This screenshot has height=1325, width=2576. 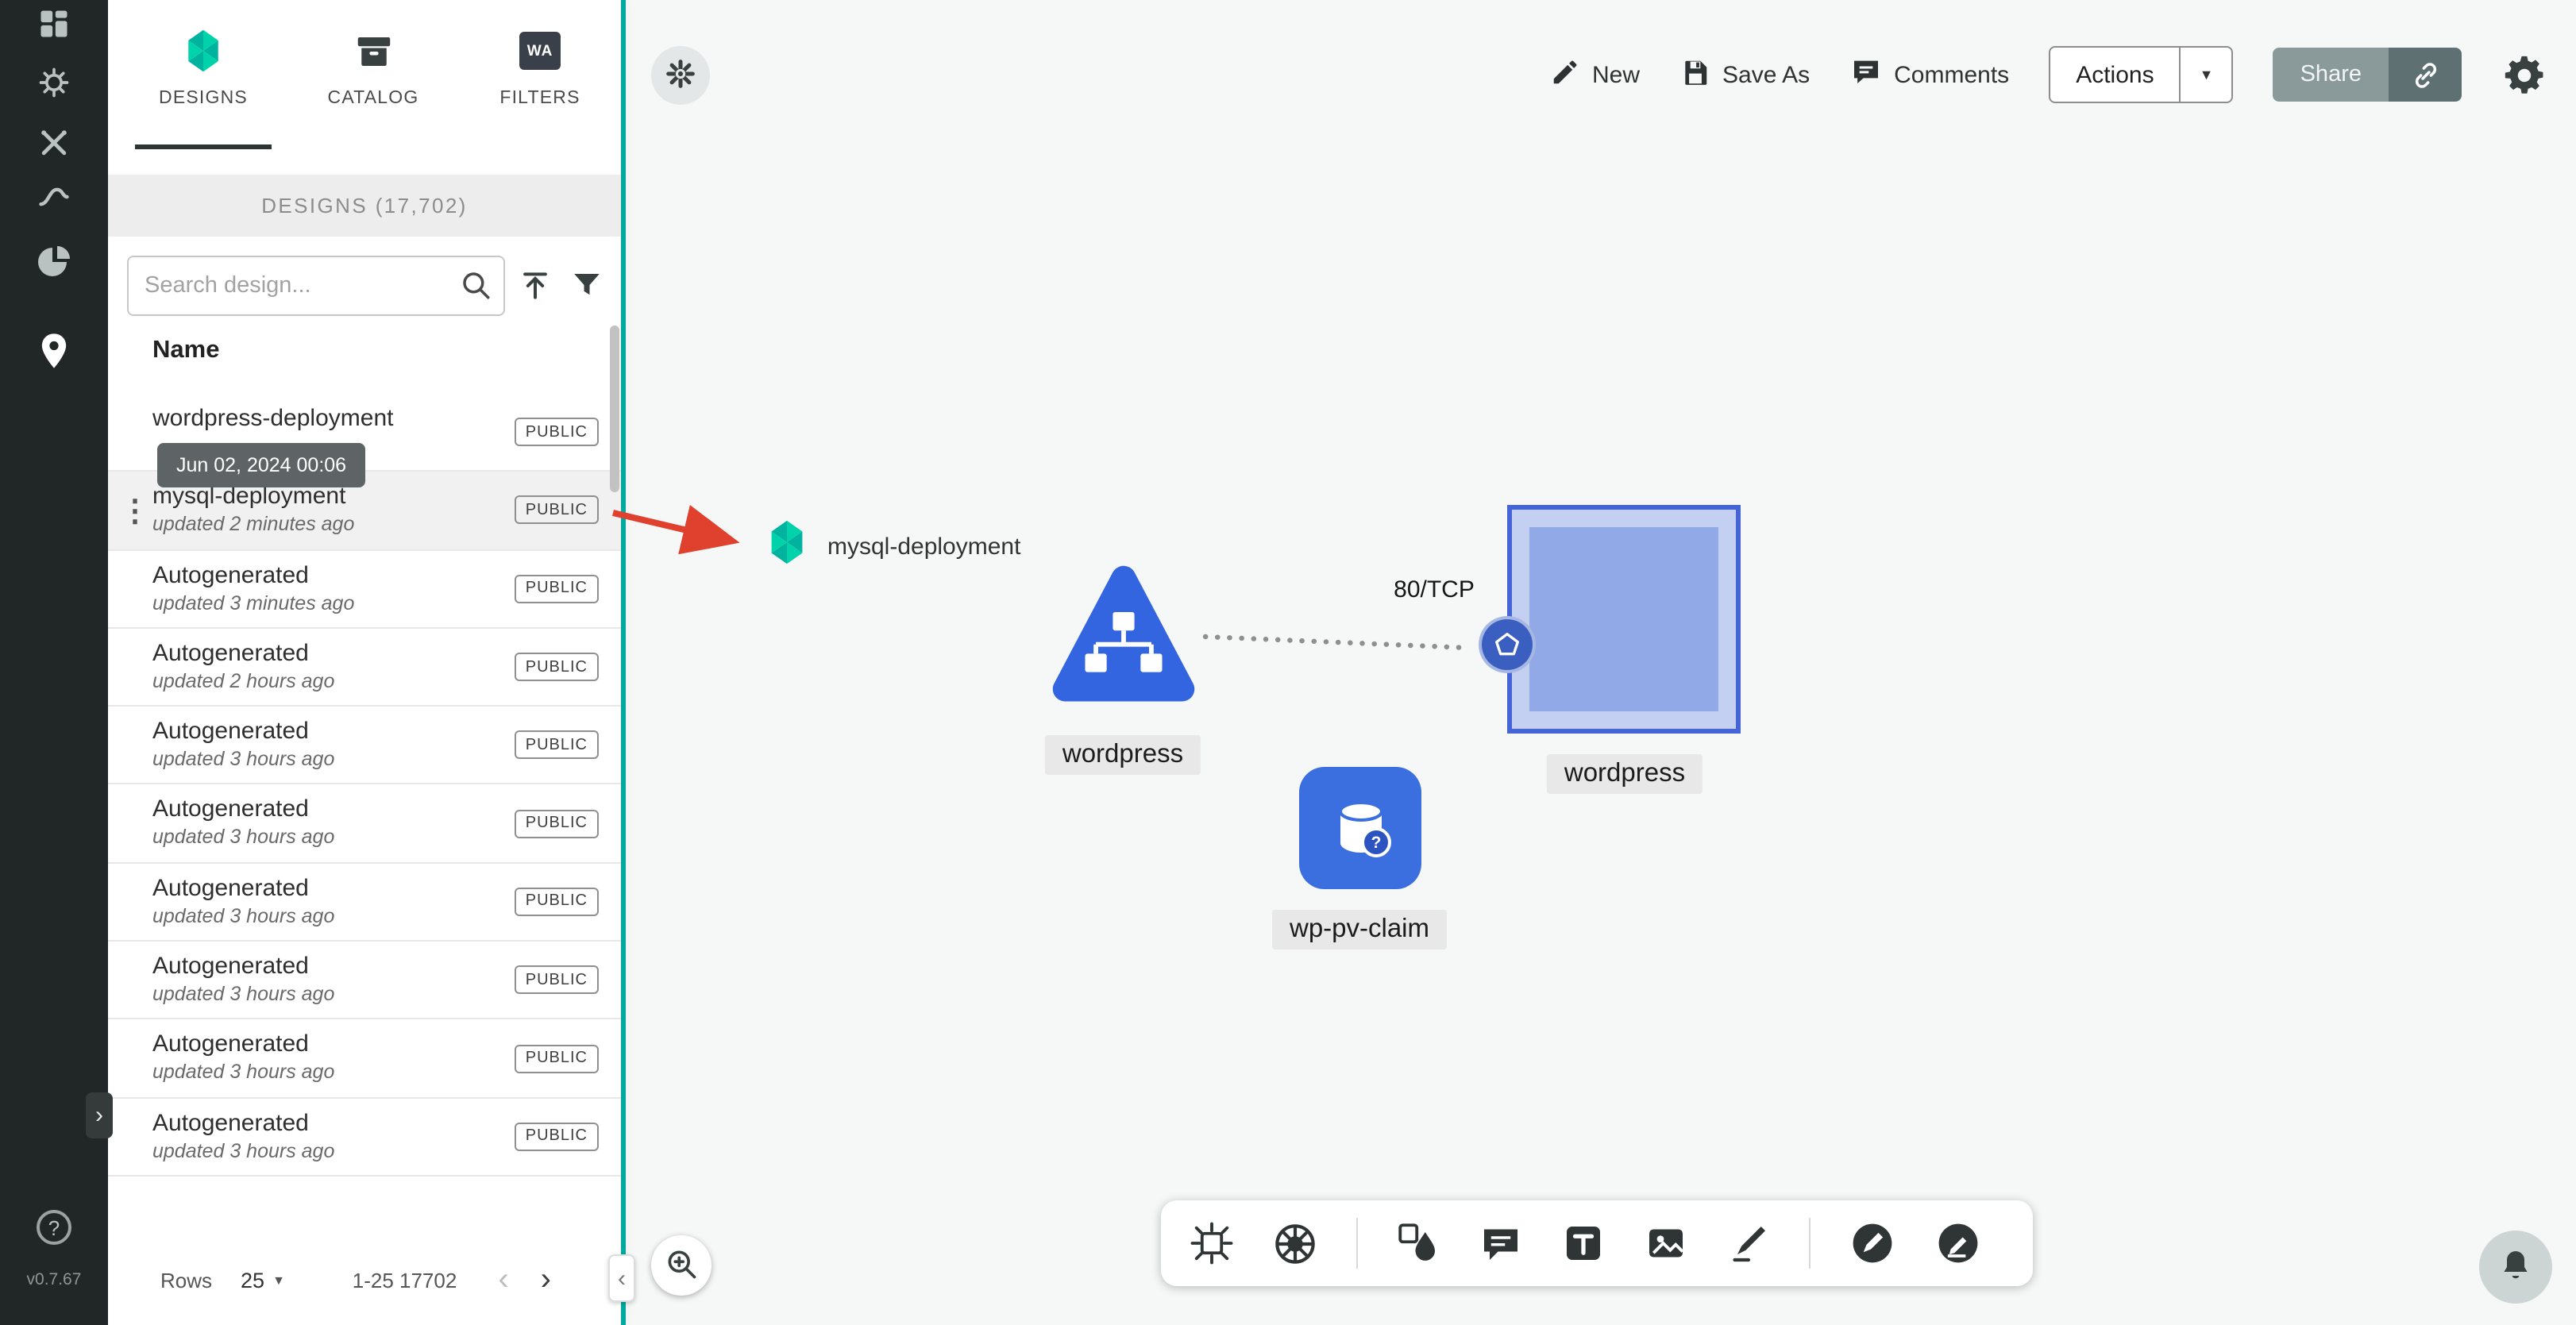 What do you see at coordinates (54, 146) in the screenshot?
I see `configuration-icon` at bounding box center [54, 146].